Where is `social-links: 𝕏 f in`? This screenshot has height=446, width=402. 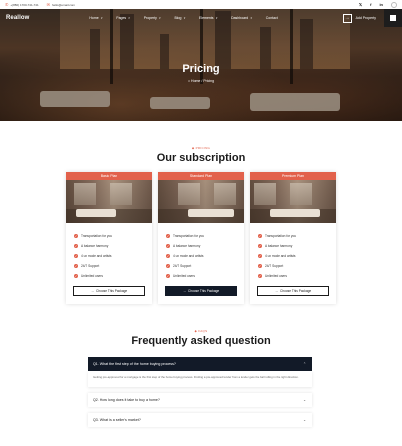 social-links: 𝕏 f in is located at coordinates (378, 4).